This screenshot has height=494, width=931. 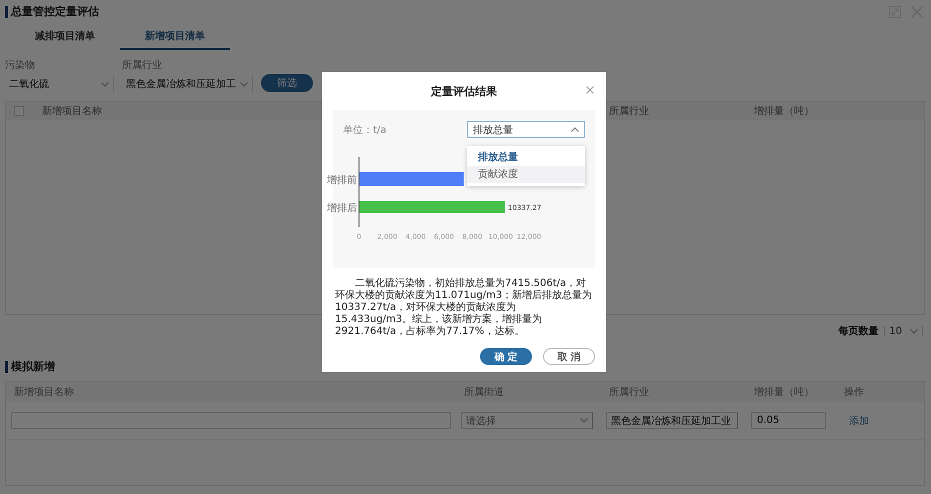 What do you see at coordinates (359, 192) in the screenshot?
I see `axis-line` at bounding box center [359, 192].